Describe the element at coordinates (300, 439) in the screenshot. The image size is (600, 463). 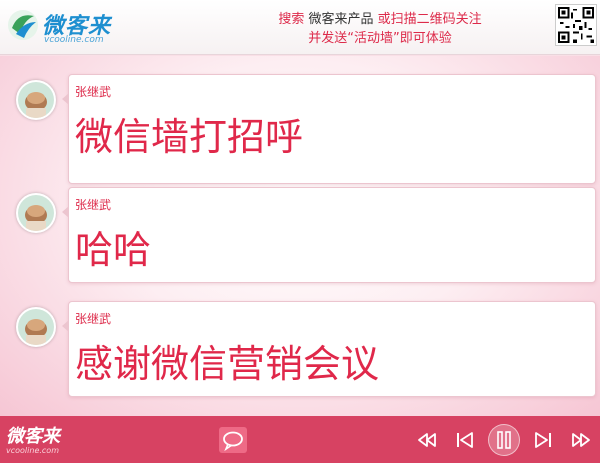
I see `control-bar: 微客来 vcooline.com` at that location.